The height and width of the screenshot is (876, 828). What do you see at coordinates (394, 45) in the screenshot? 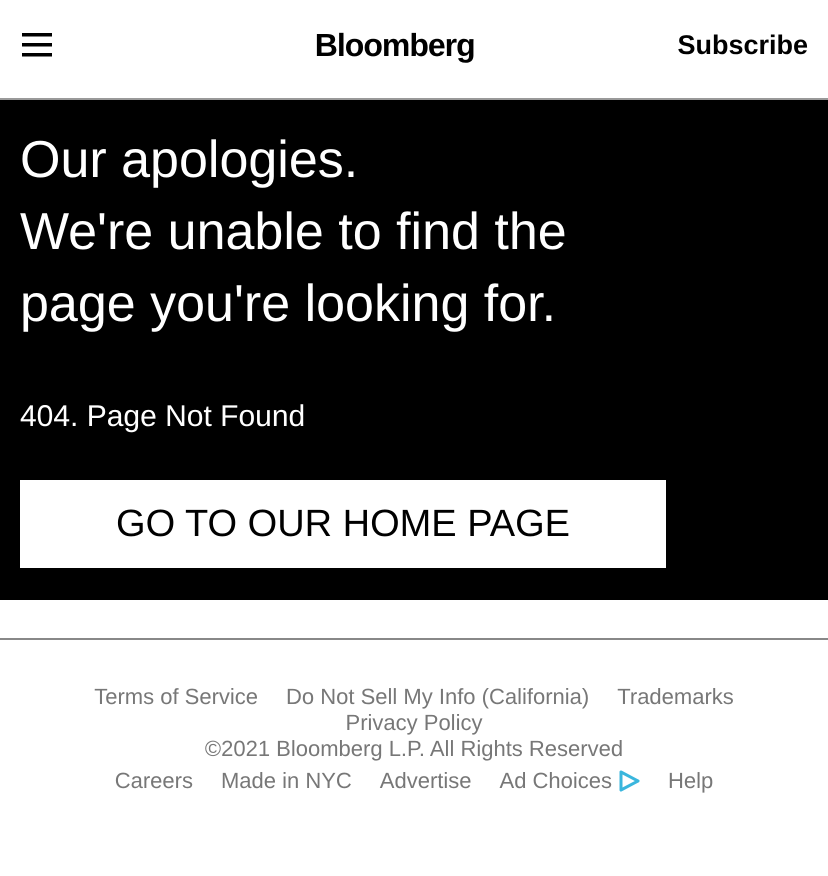
I see `bloomberg-logo: Bloomberg` at bounding box center [394, 45].